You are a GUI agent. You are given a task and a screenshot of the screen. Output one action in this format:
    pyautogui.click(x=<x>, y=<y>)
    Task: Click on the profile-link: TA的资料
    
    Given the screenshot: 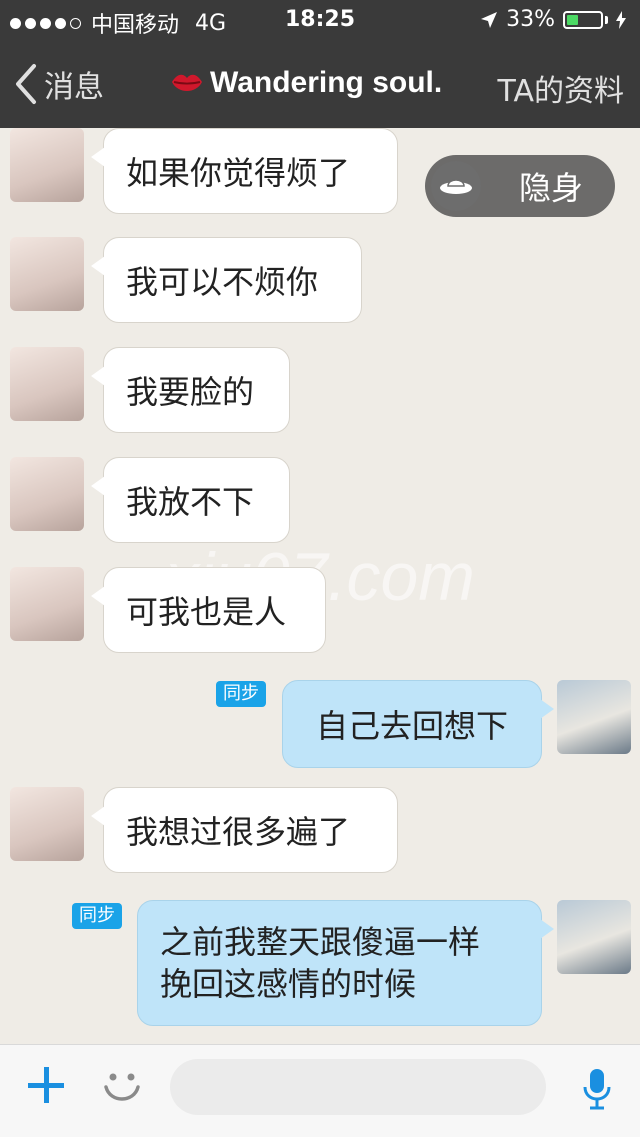 What is the action you would take?
    pyautogui.click(x=560, y=88)
    